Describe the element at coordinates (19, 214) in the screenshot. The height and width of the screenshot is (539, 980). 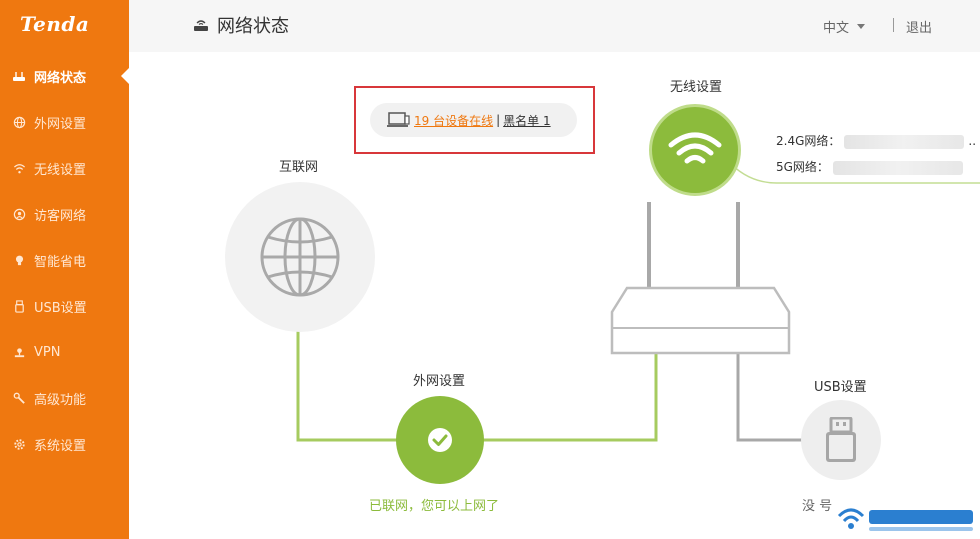
I see `guest-icon` at that location.